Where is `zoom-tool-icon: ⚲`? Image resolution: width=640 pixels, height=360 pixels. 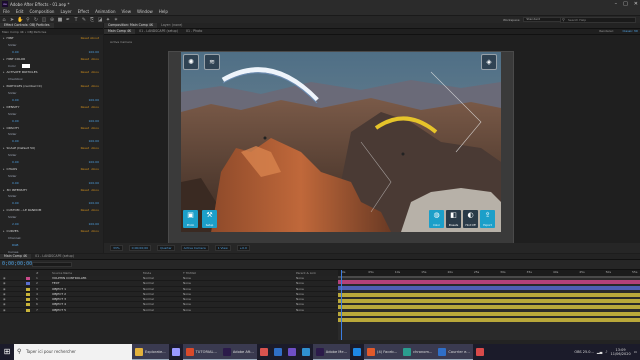
zoom-tool-icon: ⚲ is located at coordinates (28, 20).